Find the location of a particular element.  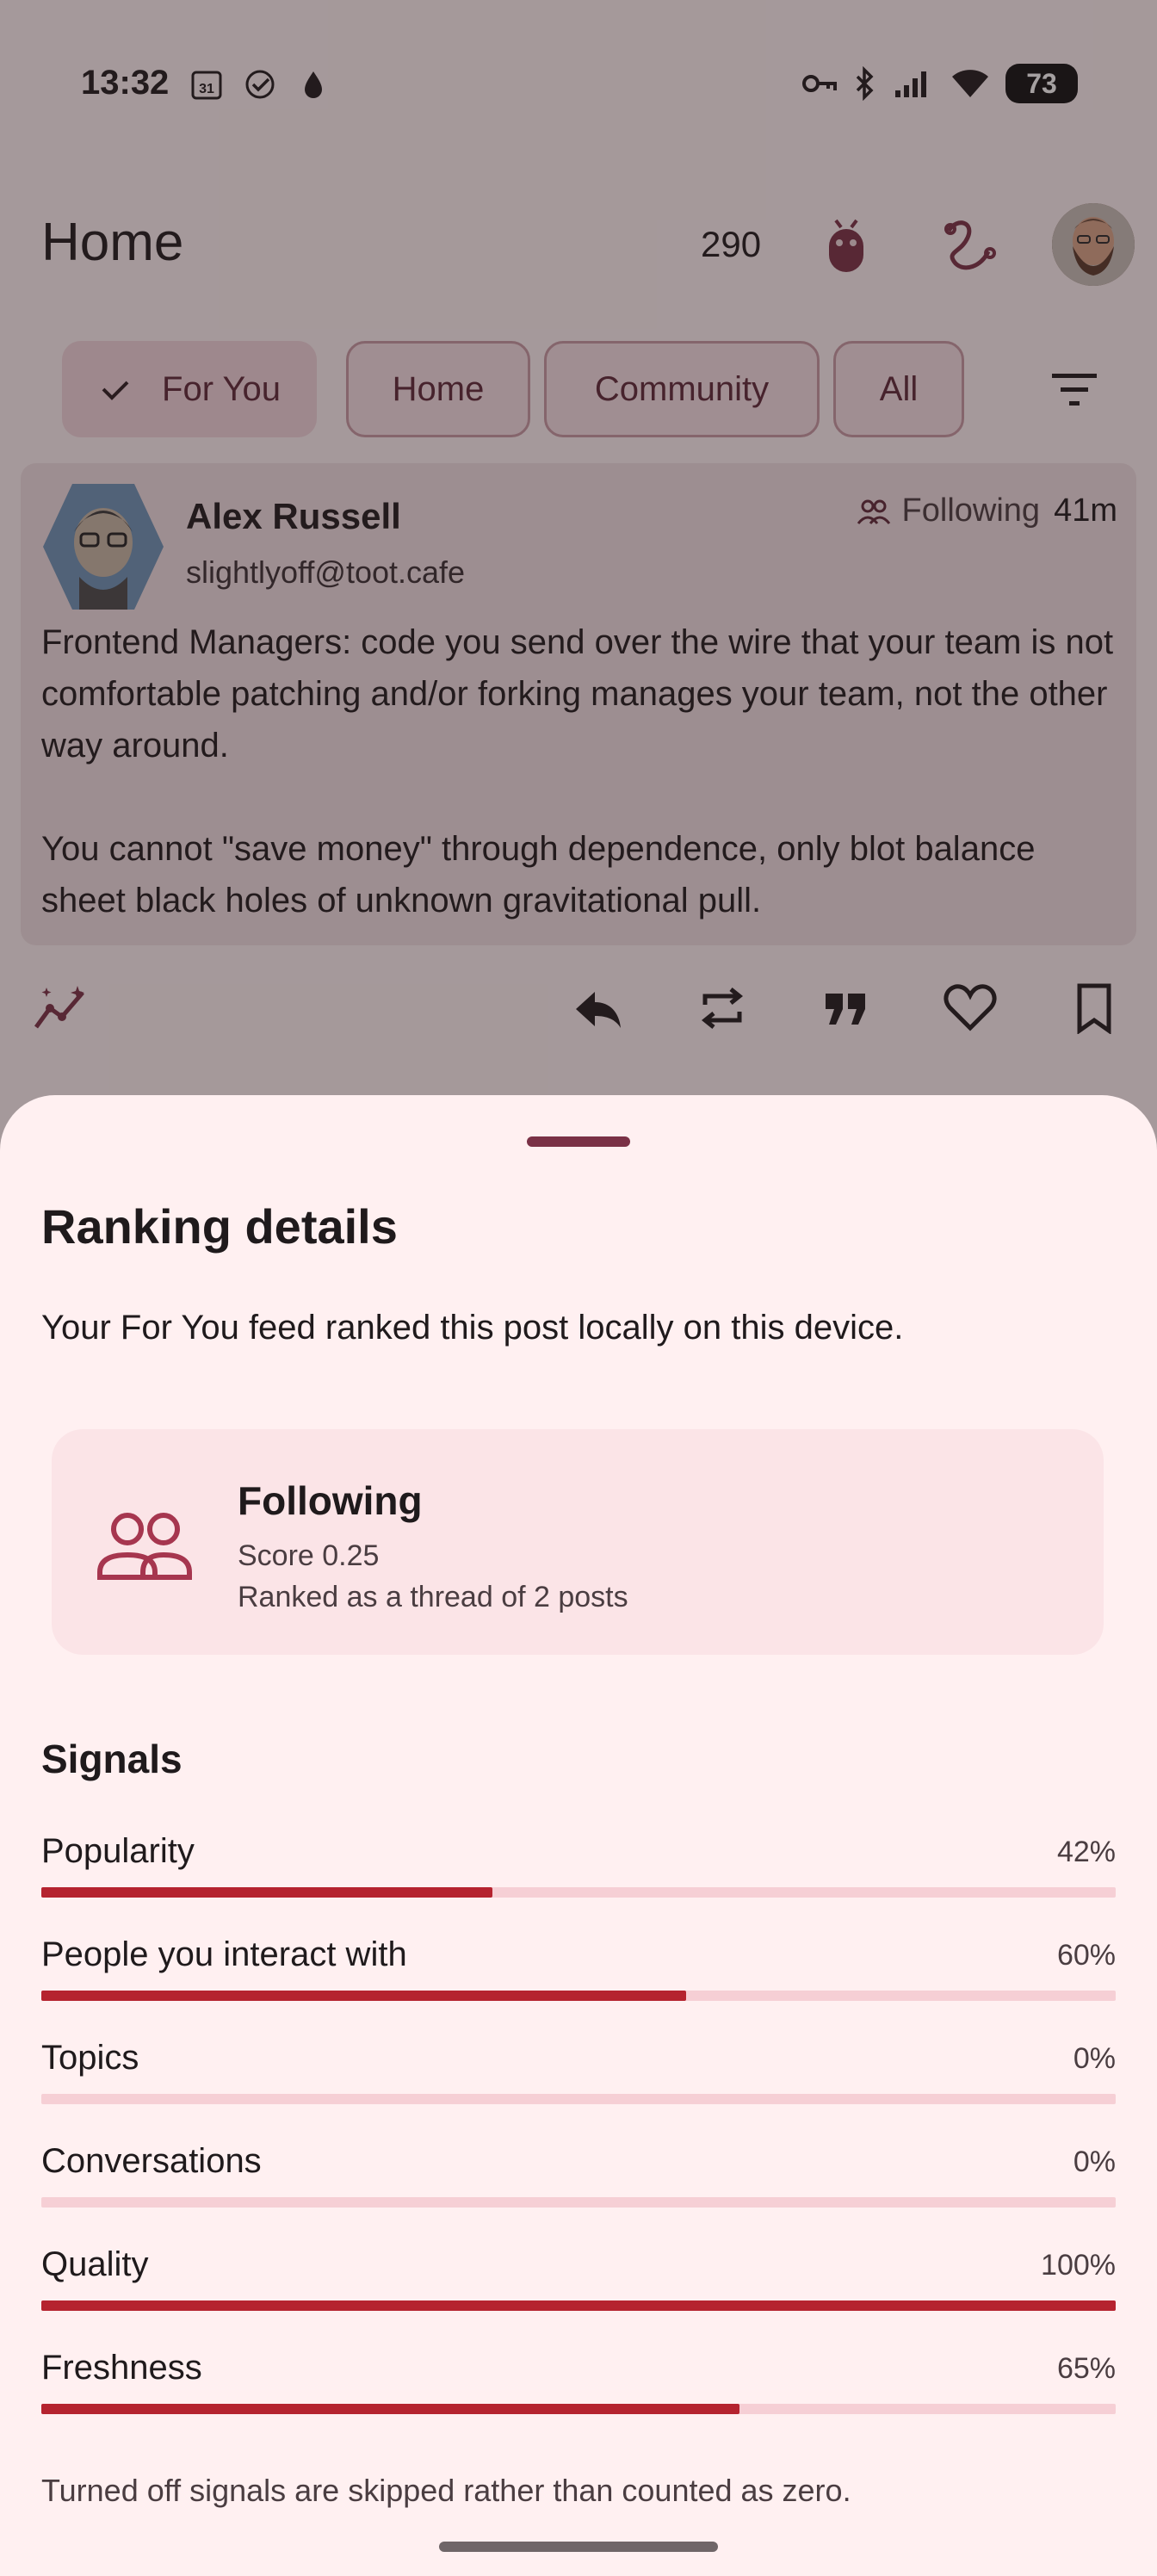

ranking-source-label: Following is located at coordinates (330, 1501).